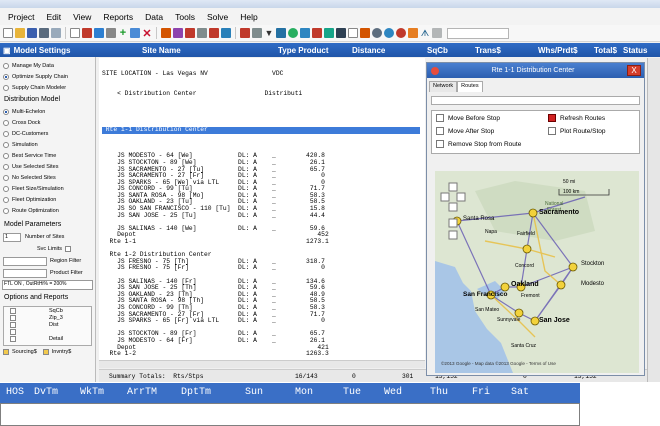  Describe the element at coordinates (56, 33) in the screenshot. I see `print-preview-icon` at that location.